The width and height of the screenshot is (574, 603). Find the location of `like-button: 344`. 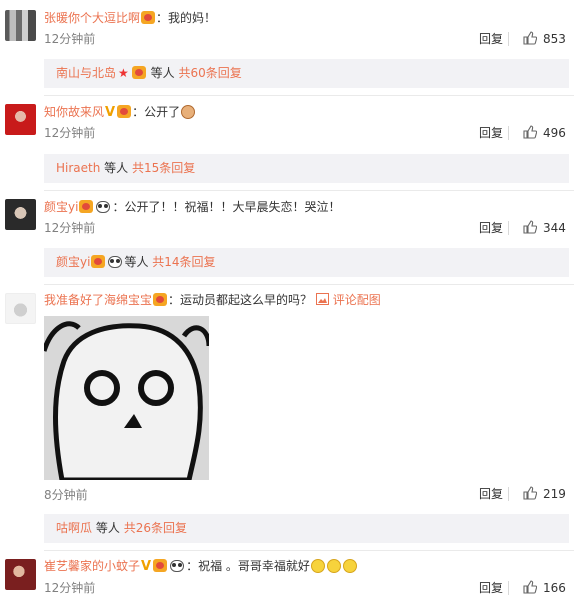

like-button: 344 is located at coordinates (544, 228).